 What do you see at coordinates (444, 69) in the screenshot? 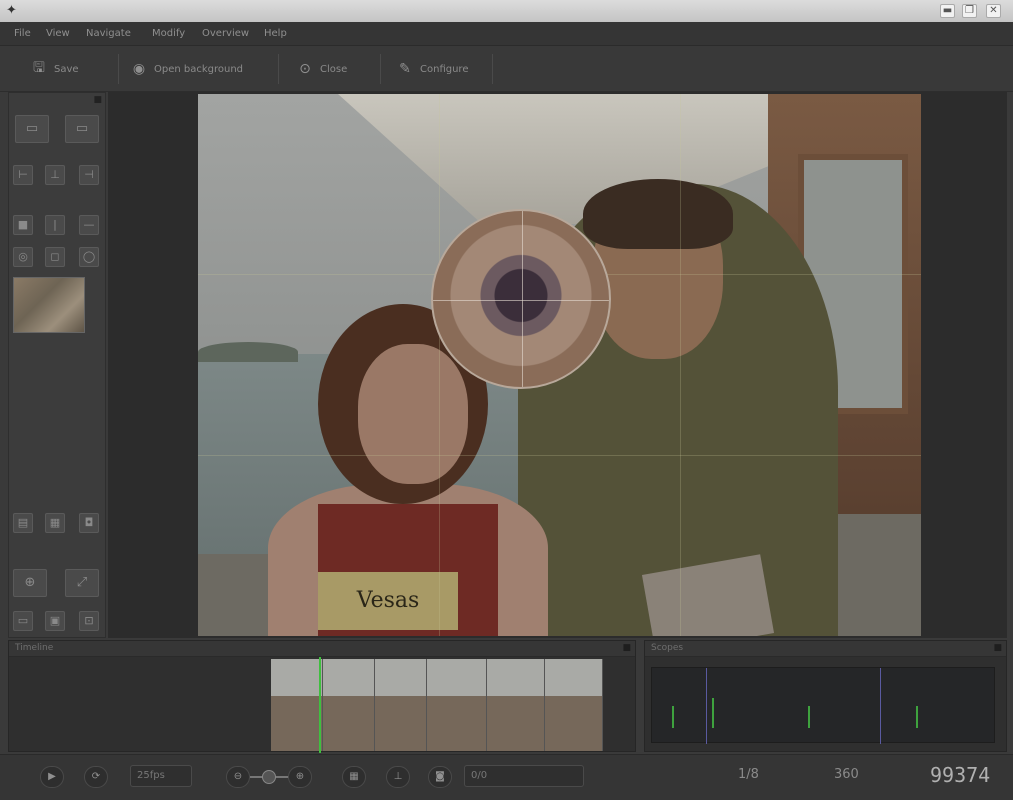
I see `configure-label: Configure` at bounding box center [444, 69].